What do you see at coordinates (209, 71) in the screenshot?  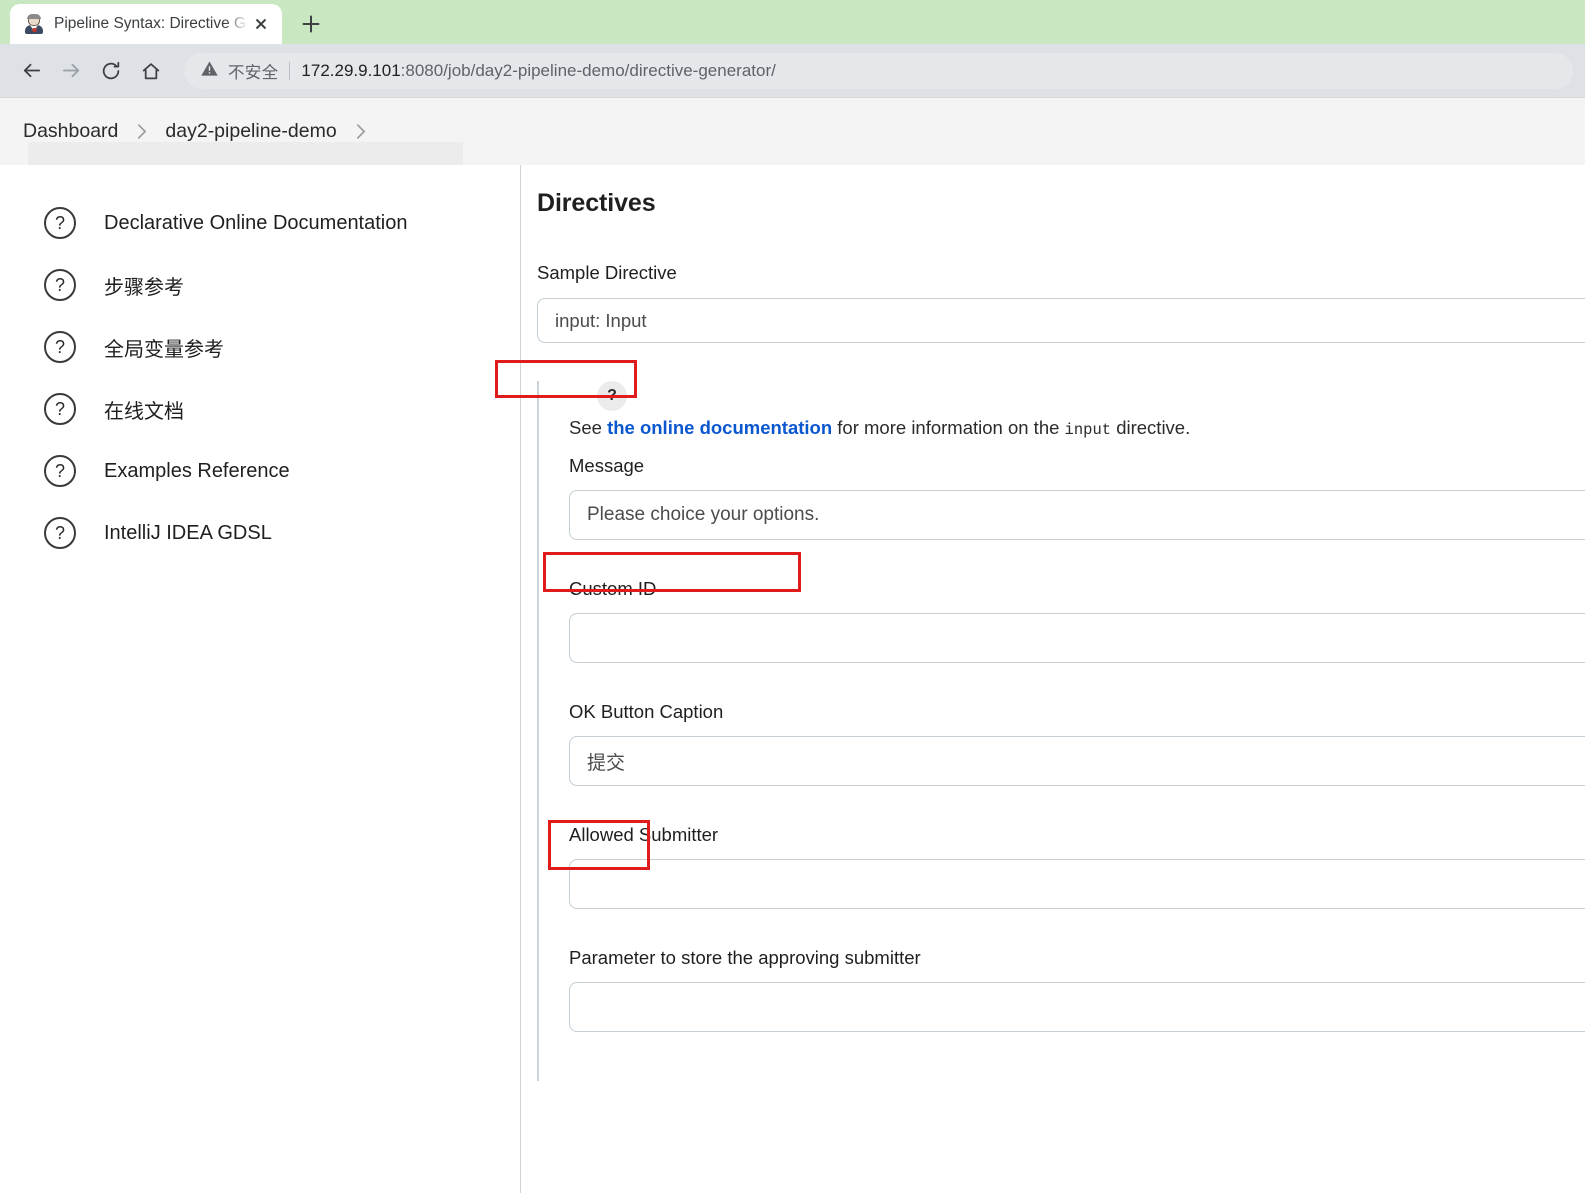 I see `not-secure-warning-icon` at bounding box center [209, 71].